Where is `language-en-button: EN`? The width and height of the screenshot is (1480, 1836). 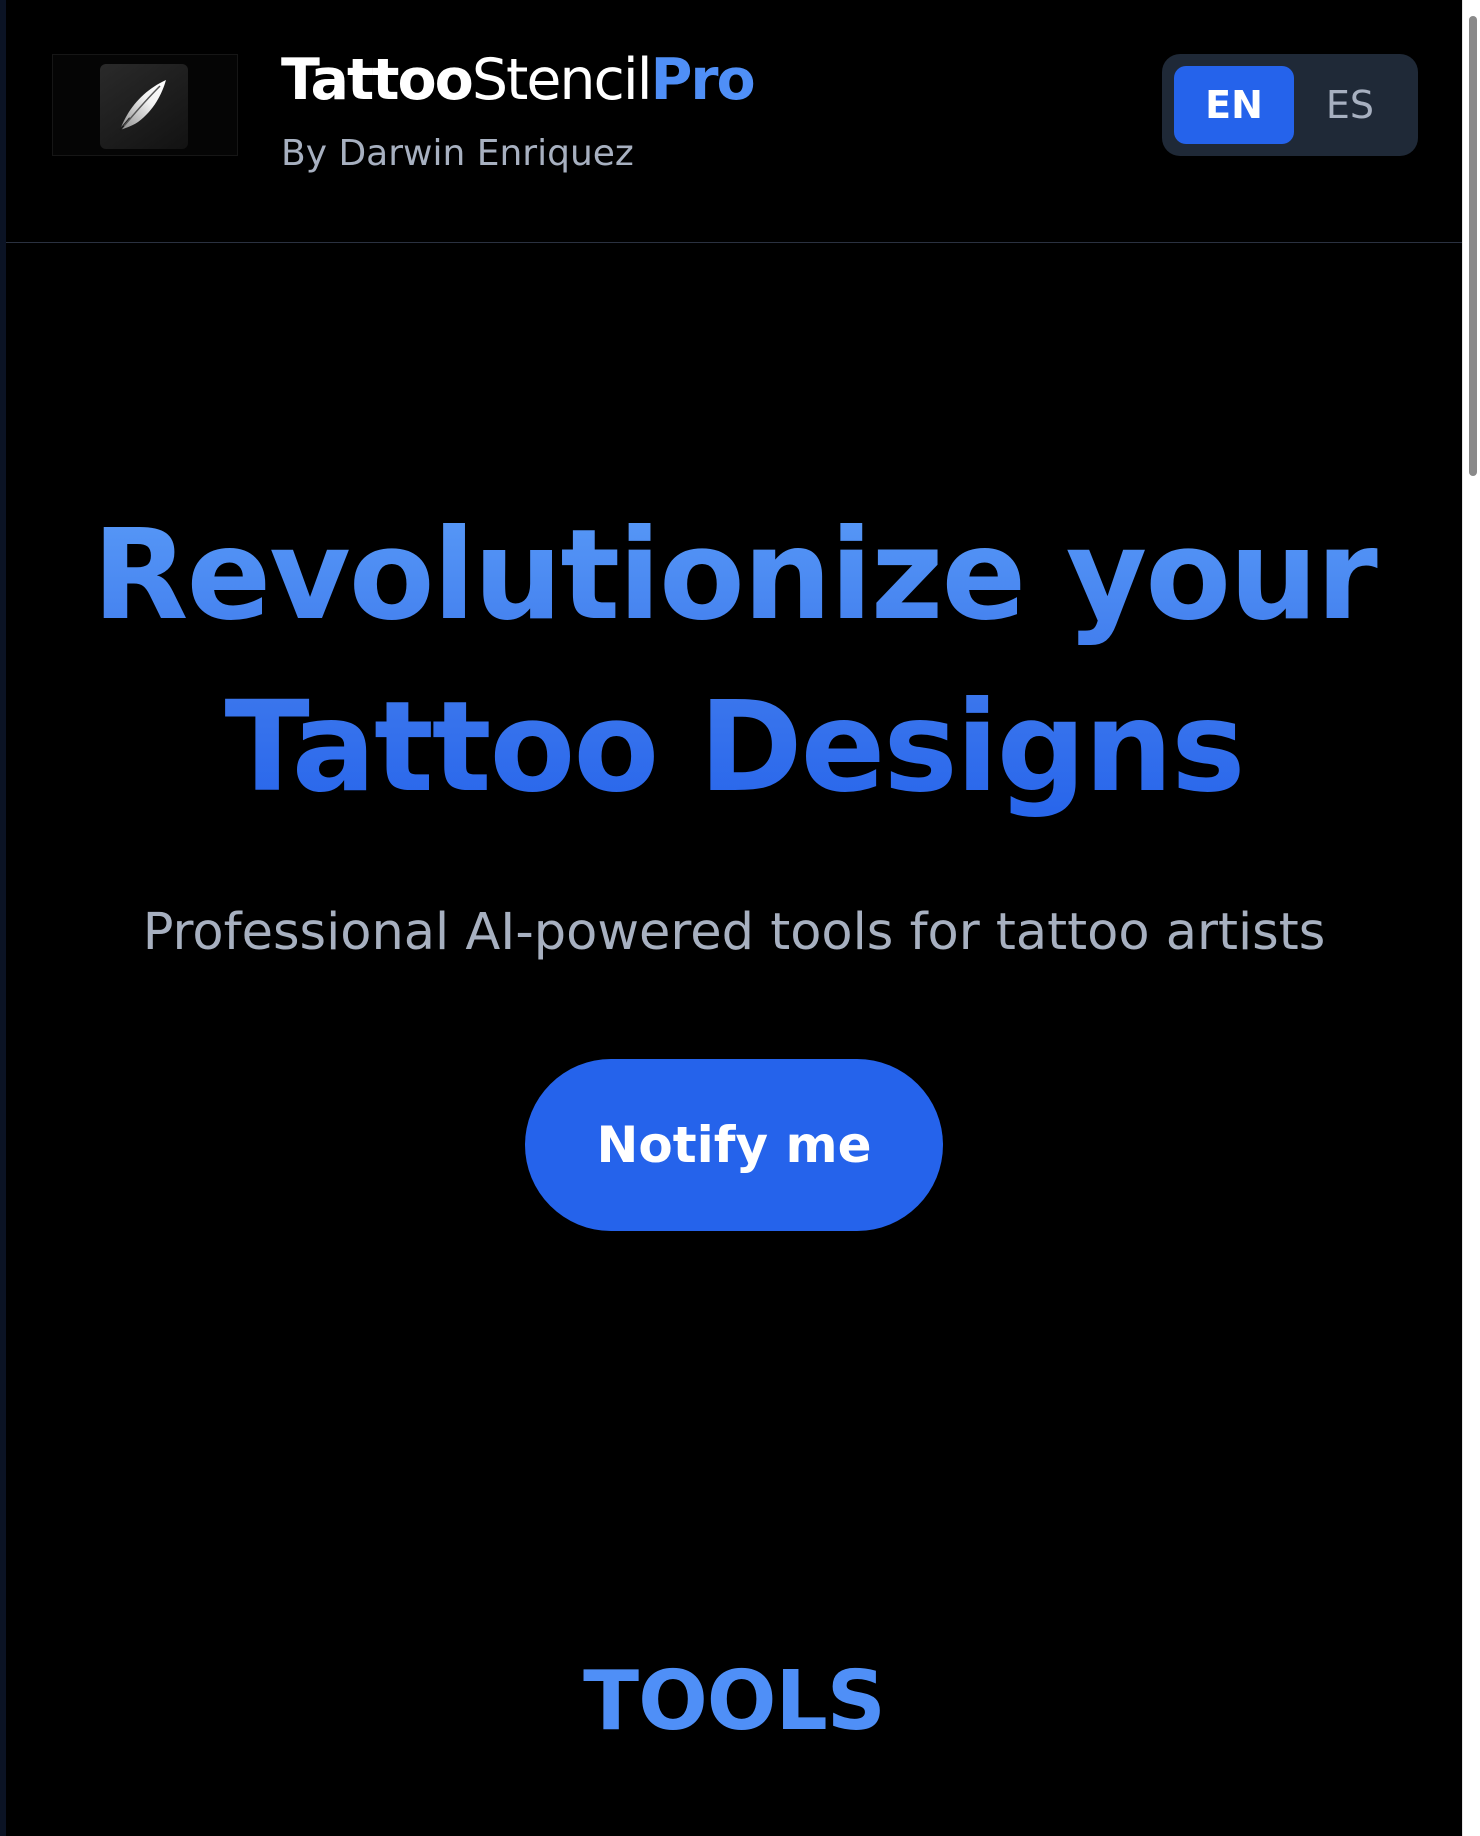 language-en-button: EN is located at coordinates (1234, 105).